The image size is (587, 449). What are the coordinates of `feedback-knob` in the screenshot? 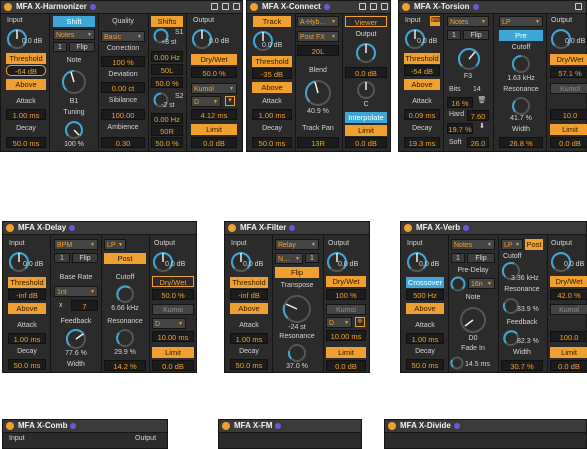 It's located at (76, 339).